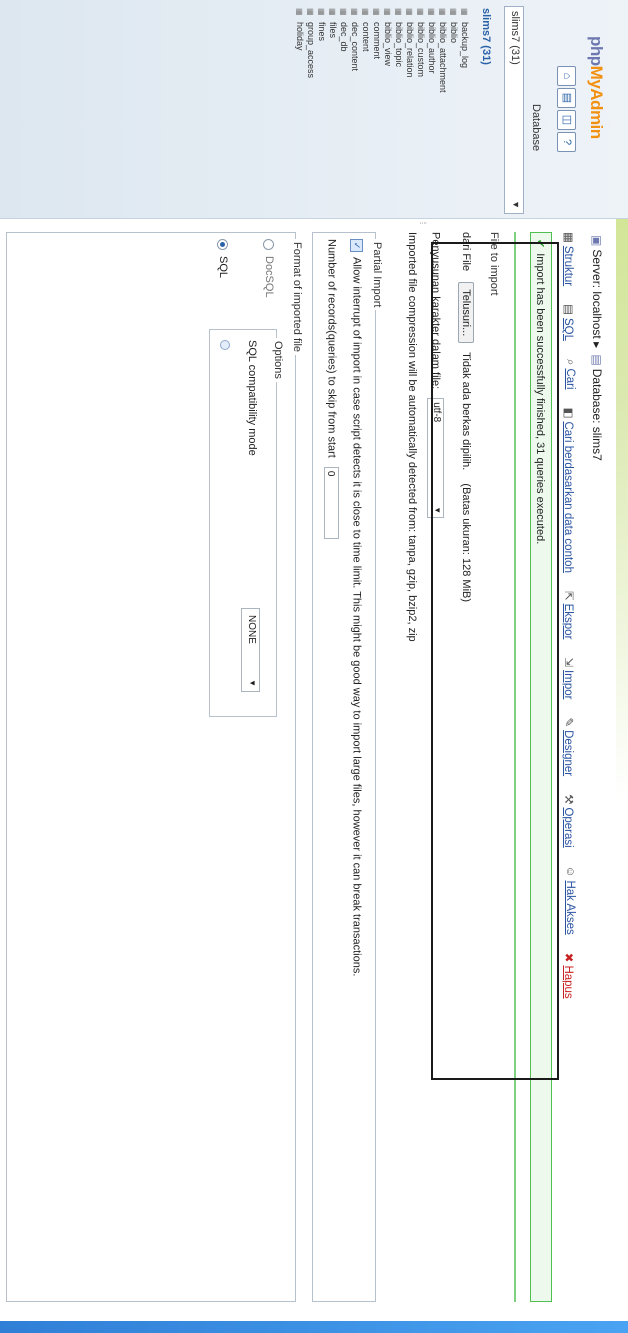 The height and width of the screenshot is (1333, 628). Describe the element at coordinates (409, 50) in the screenshot. I see `table-list-item: ▦biblio_relation` at that location.